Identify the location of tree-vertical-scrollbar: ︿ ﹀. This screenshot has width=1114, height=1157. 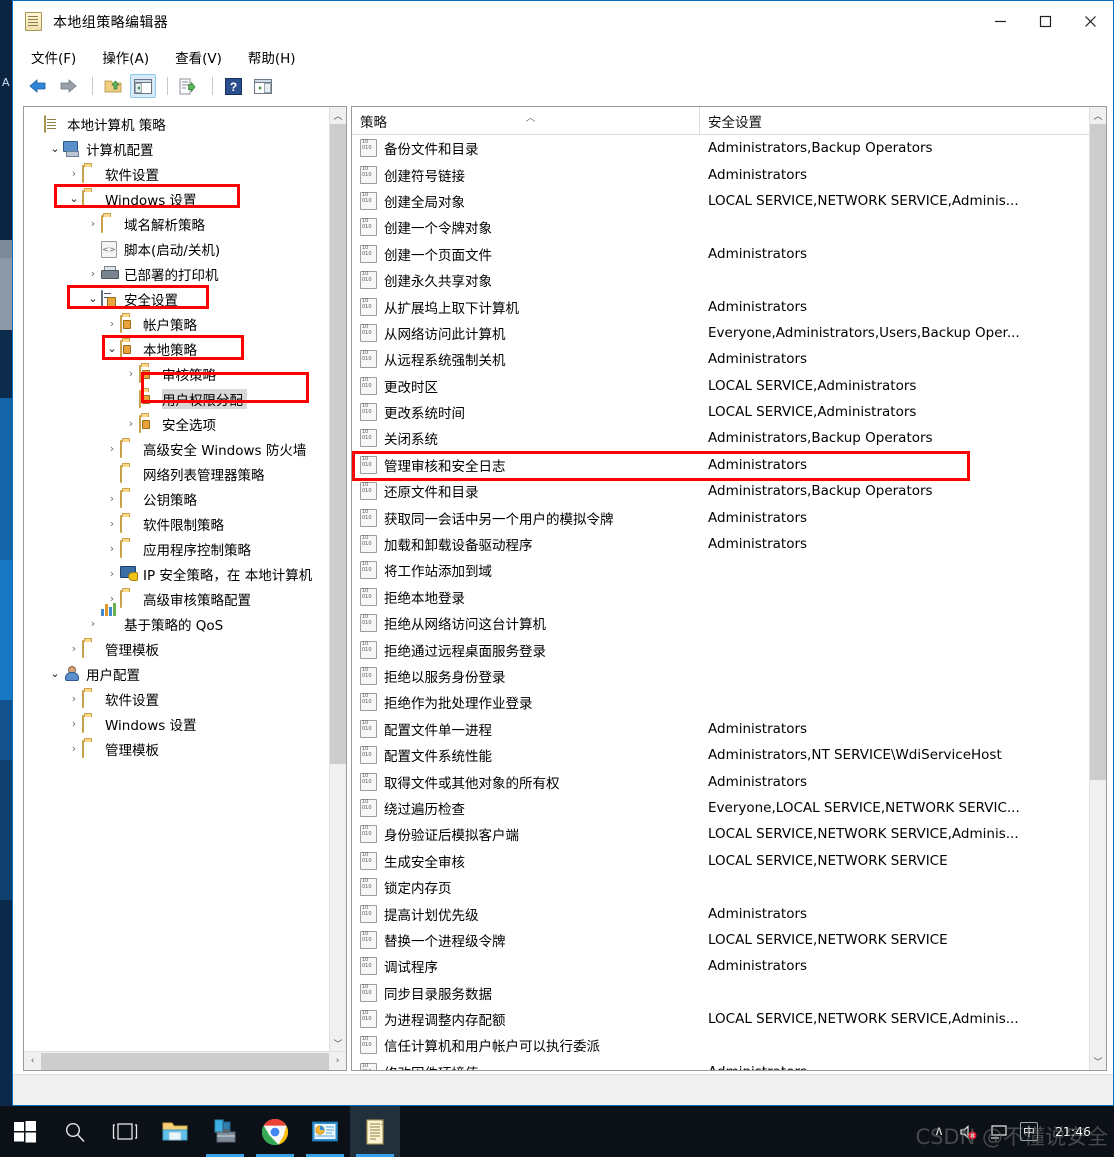
(337, 579).